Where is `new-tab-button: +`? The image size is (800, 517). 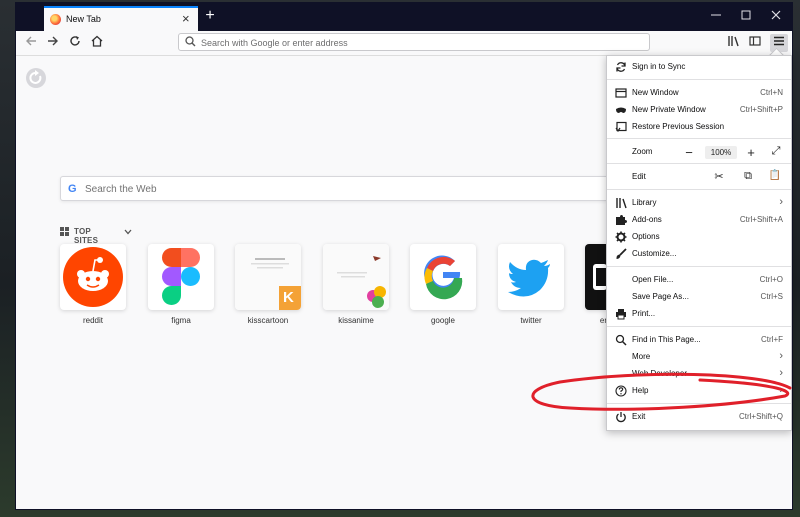
new-tab-button: + is located at coordinates (210, 16).